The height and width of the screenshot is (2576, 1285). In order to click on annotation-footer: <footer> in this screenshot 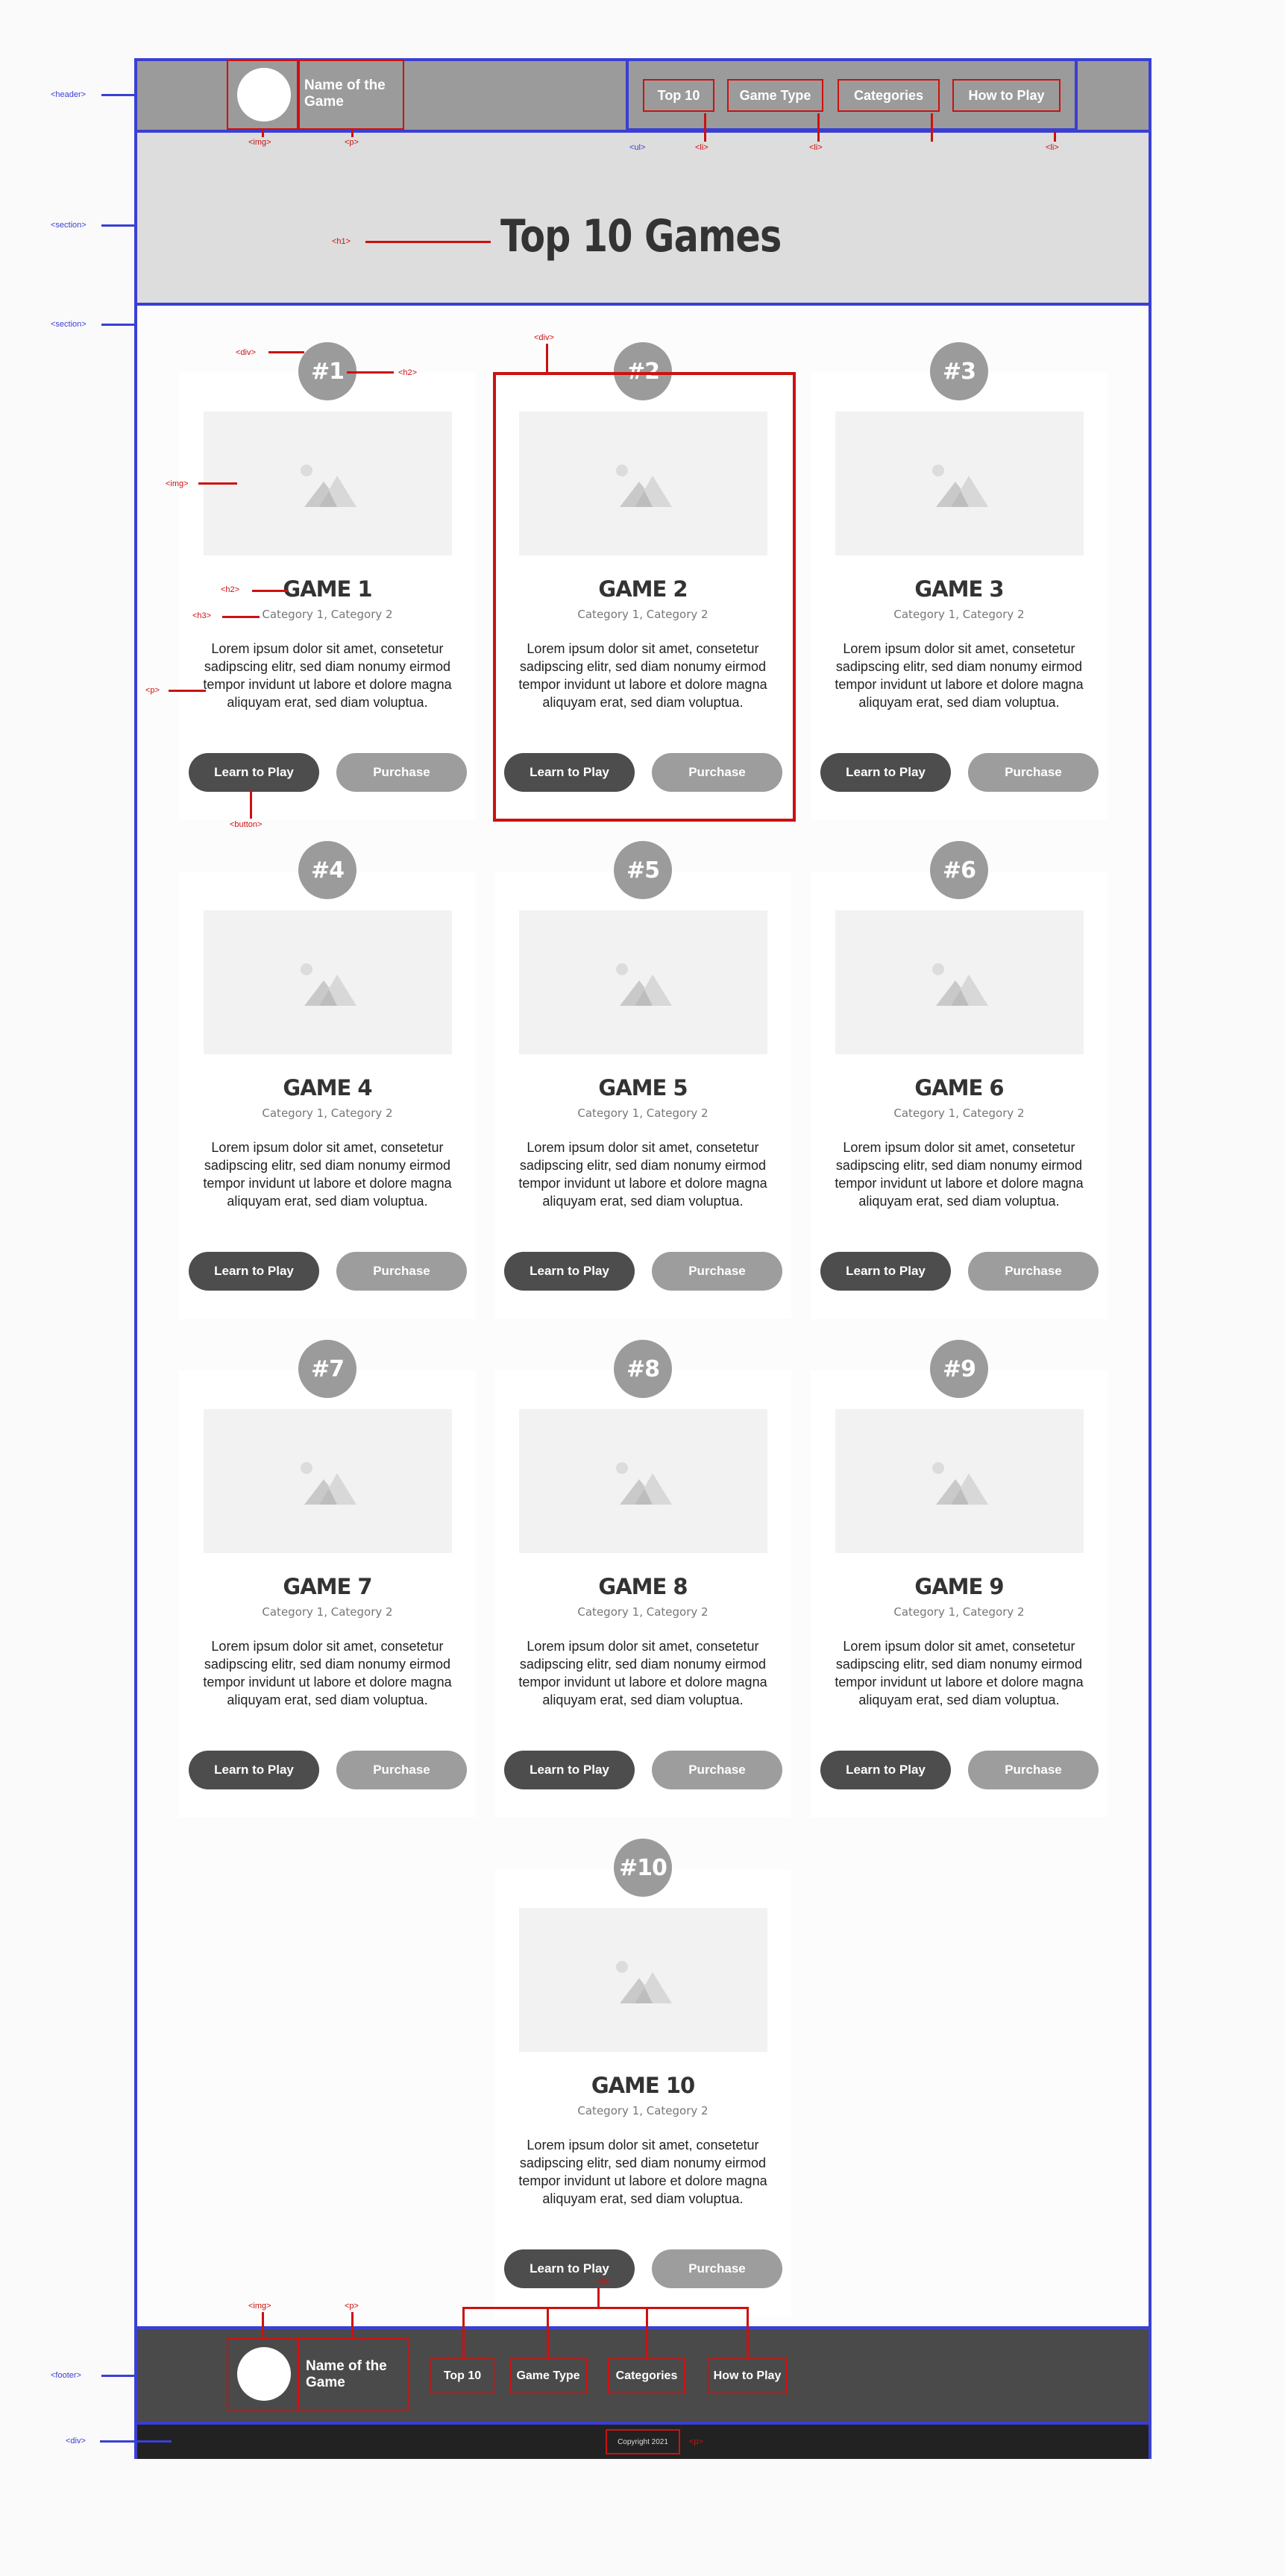, I will do `click(66, 2375)`.